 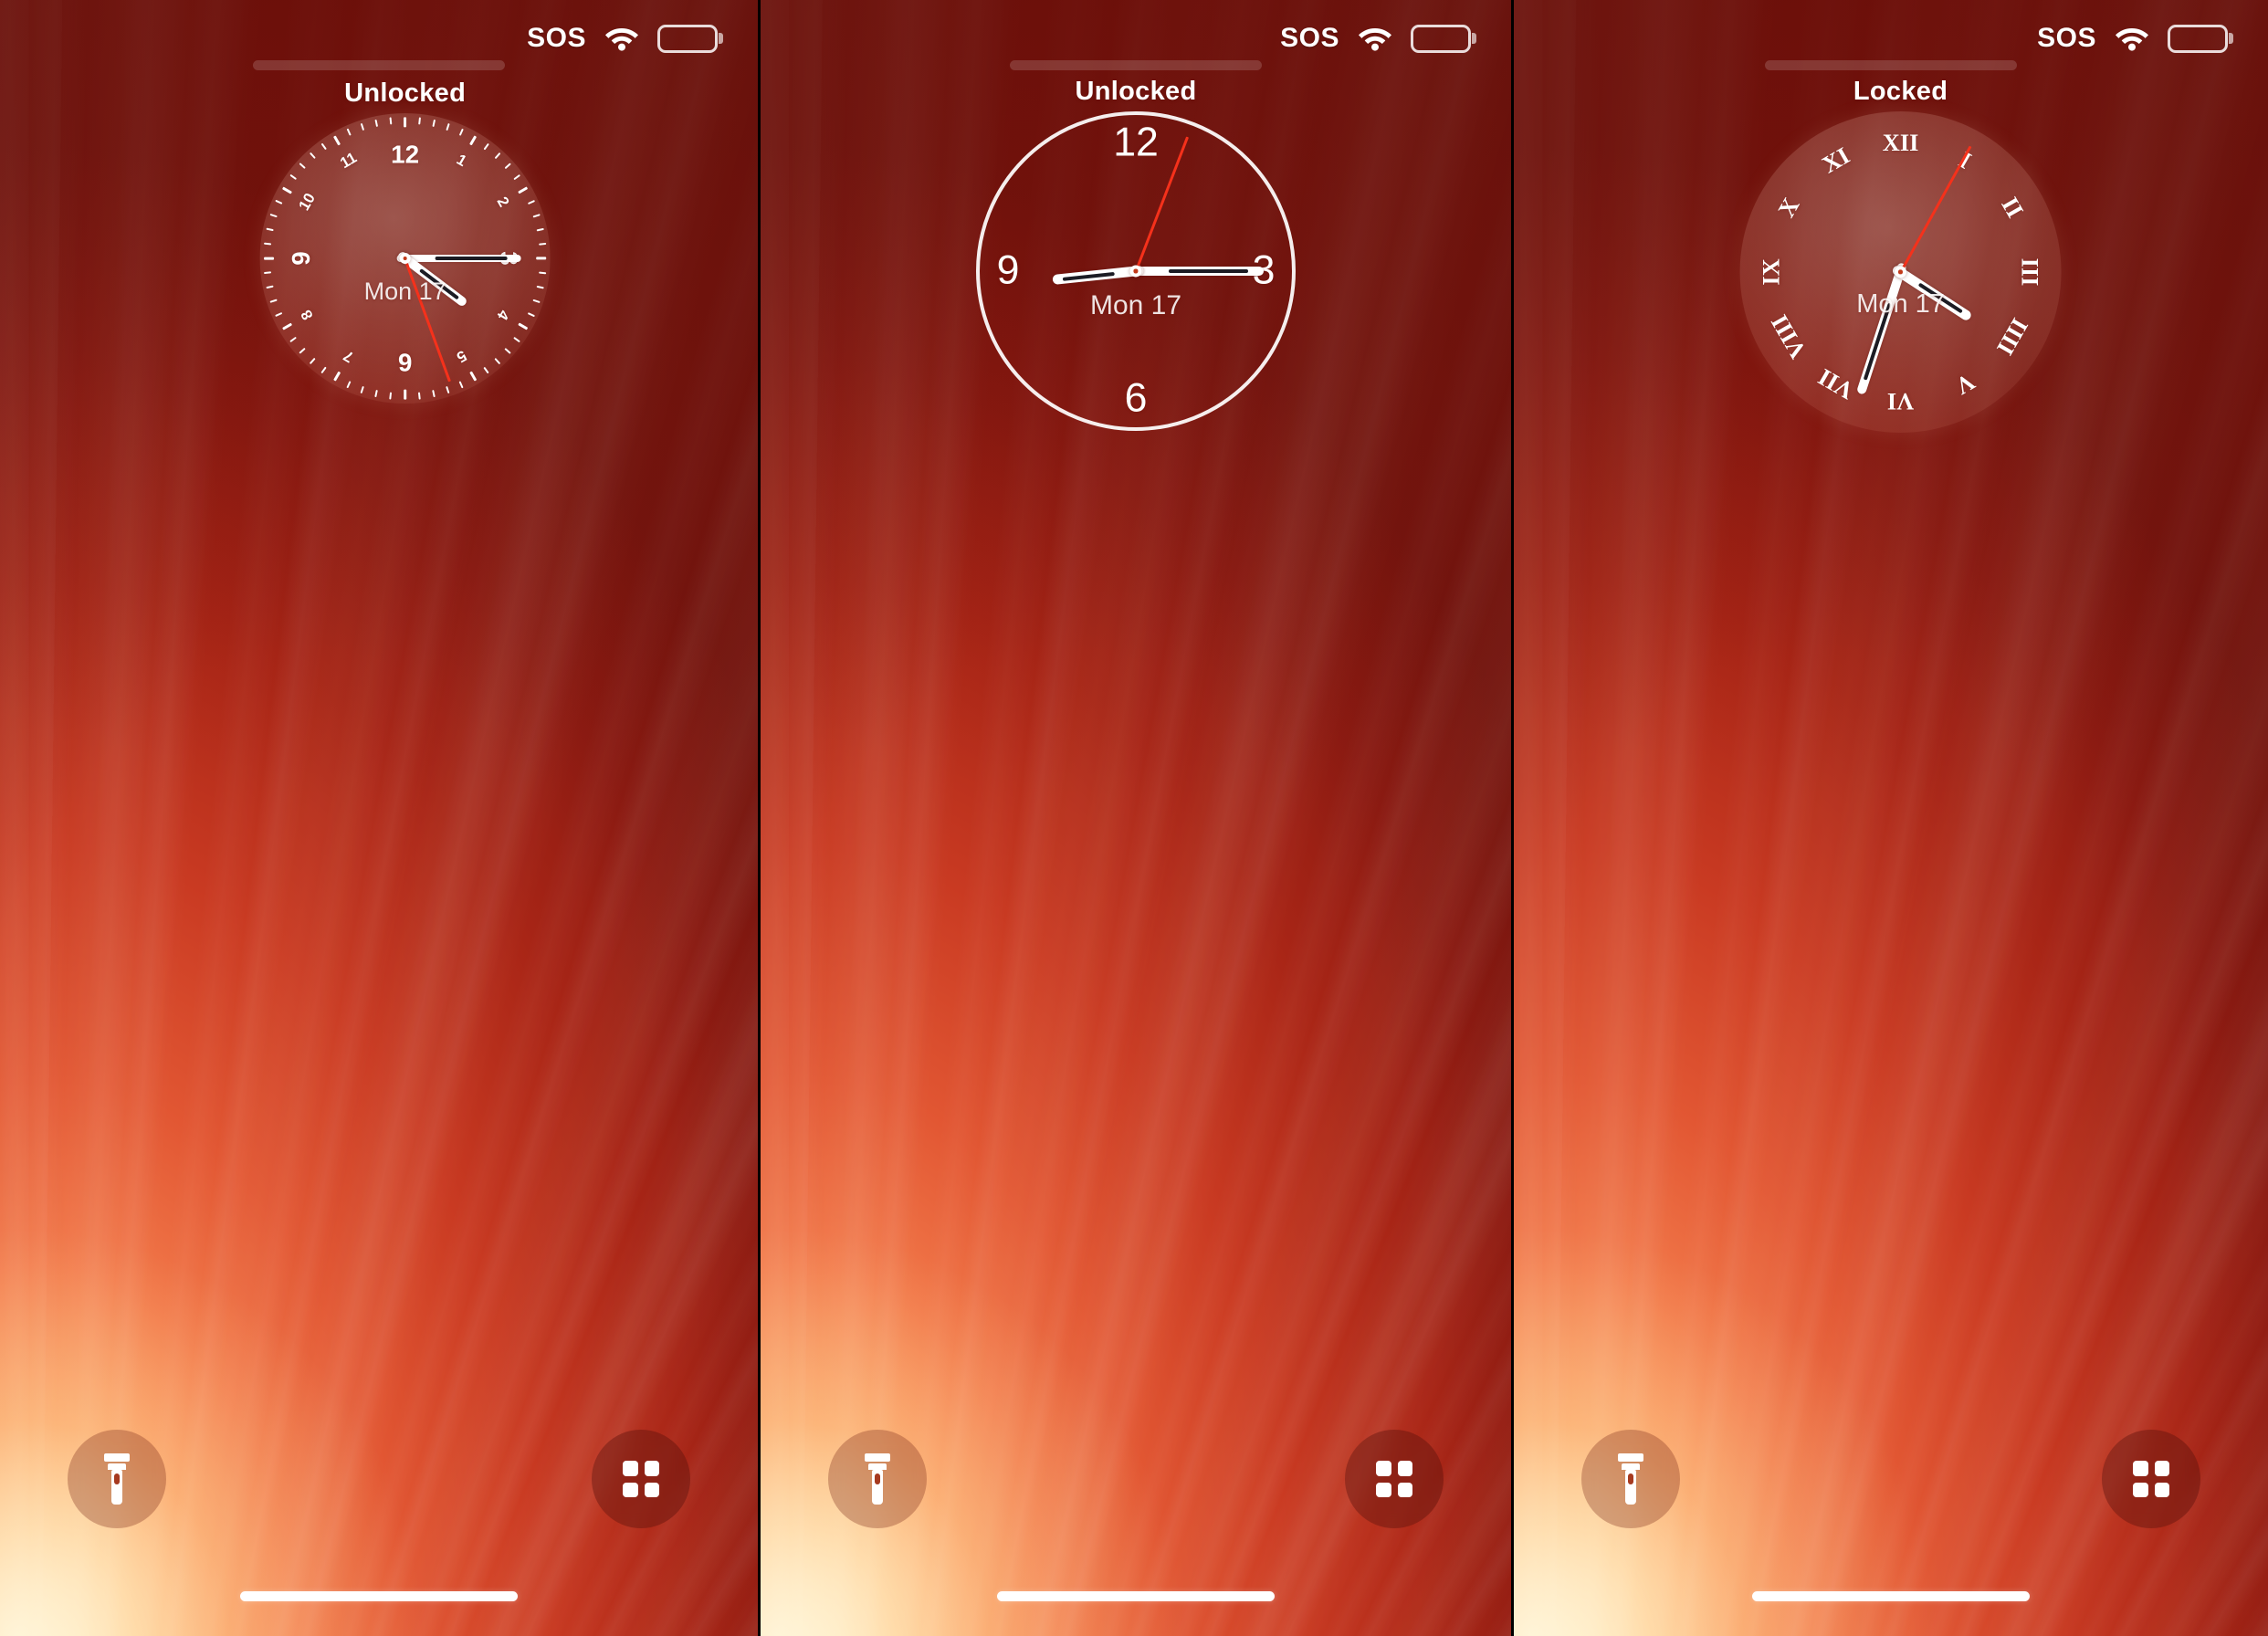 I want to click on clock-face-markings: 12 3 6 9, so click(x=1136, y=271).